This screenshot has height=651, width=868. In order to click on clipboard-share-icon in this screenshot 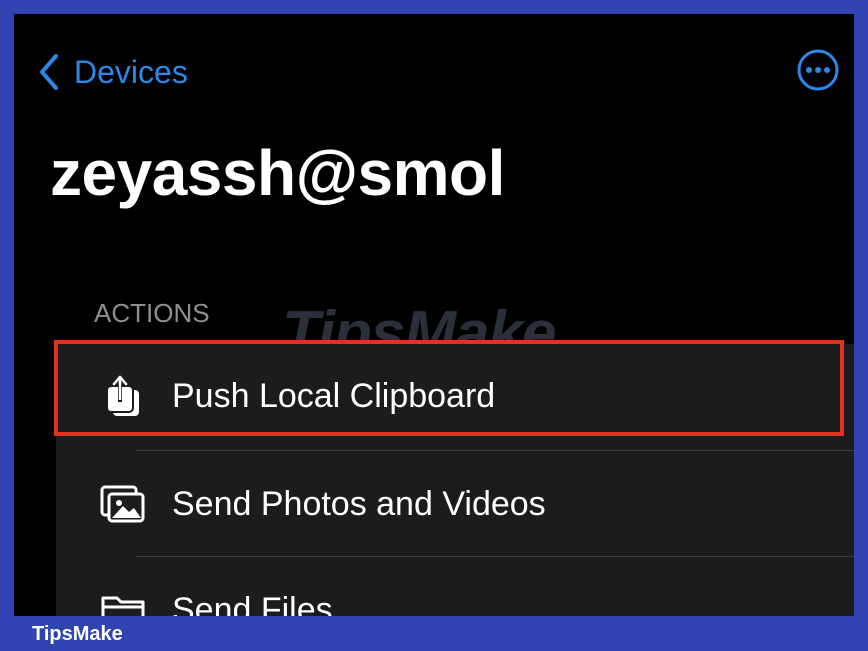, I will do `click(123, 396)`.